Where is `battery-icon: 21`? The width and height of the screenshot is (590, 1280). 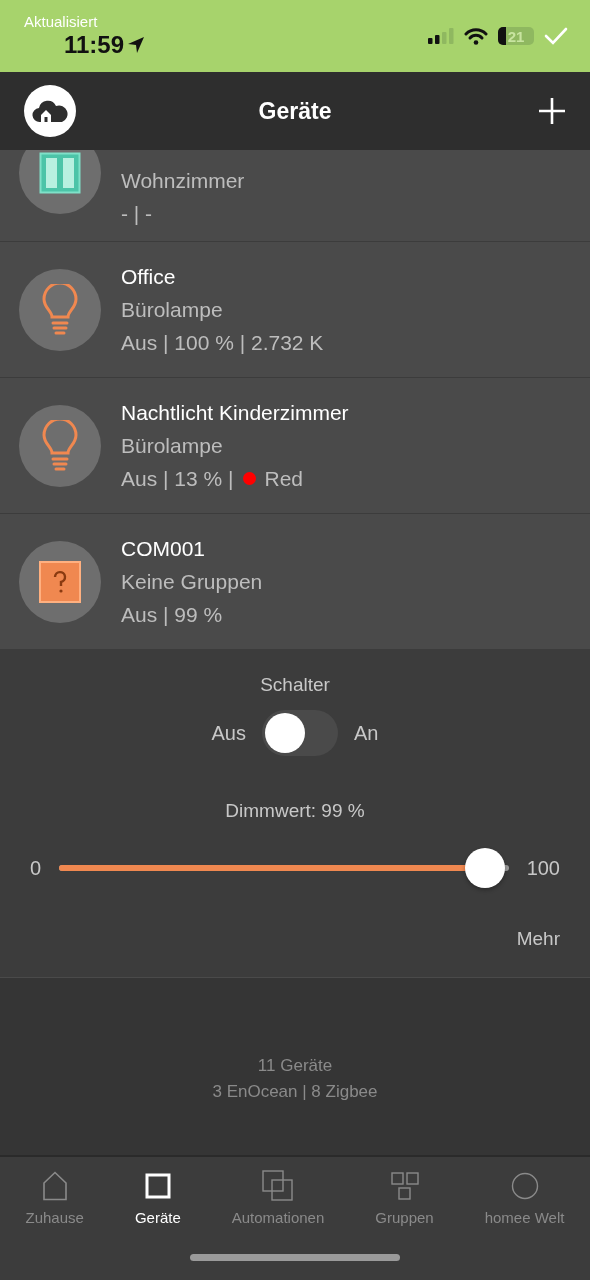 battery-icon: 21 is located at coordinates (516, 36).